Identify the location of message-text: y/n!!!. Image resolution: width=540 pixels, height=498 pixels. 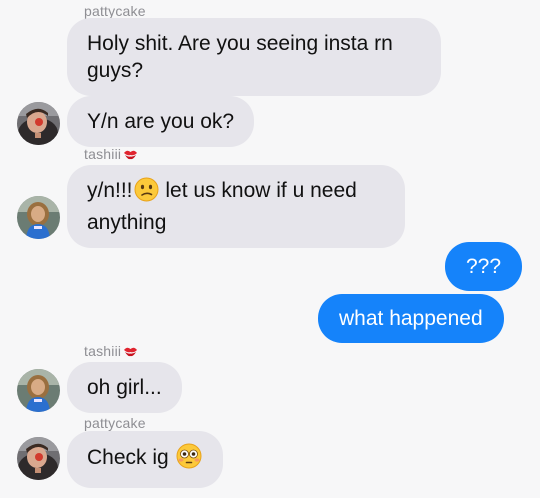
(110, 190).